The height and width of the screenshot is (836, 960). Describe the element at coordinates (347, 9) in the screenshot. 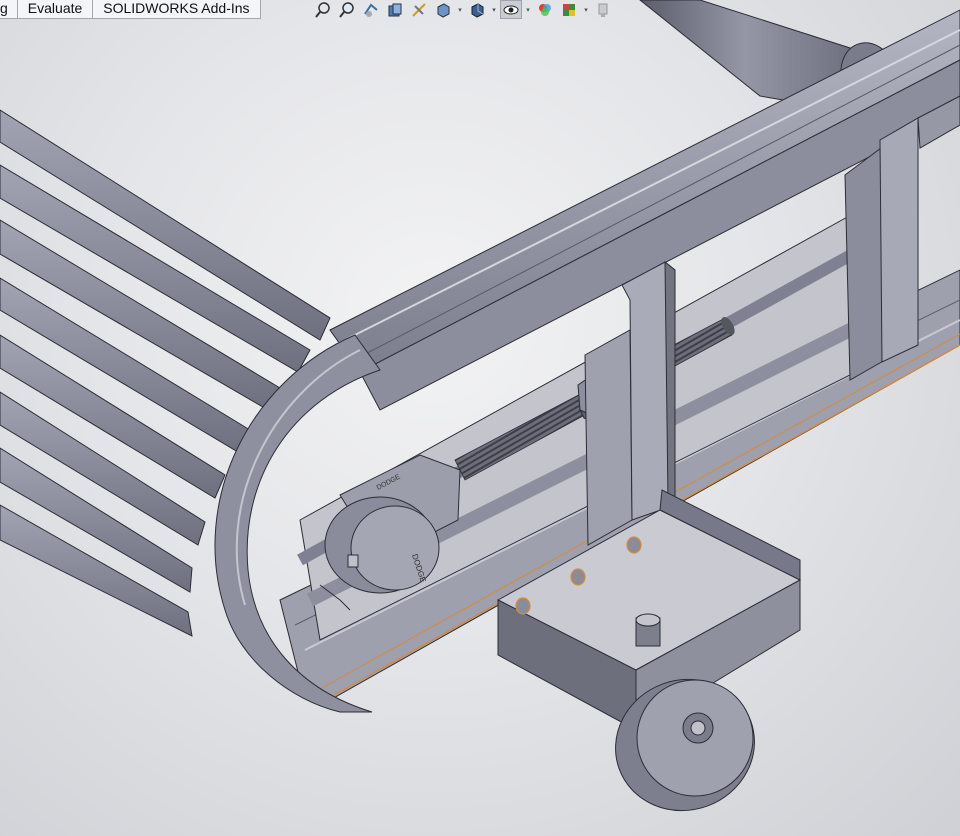

I see `zoom-to-area-icon` at that location.